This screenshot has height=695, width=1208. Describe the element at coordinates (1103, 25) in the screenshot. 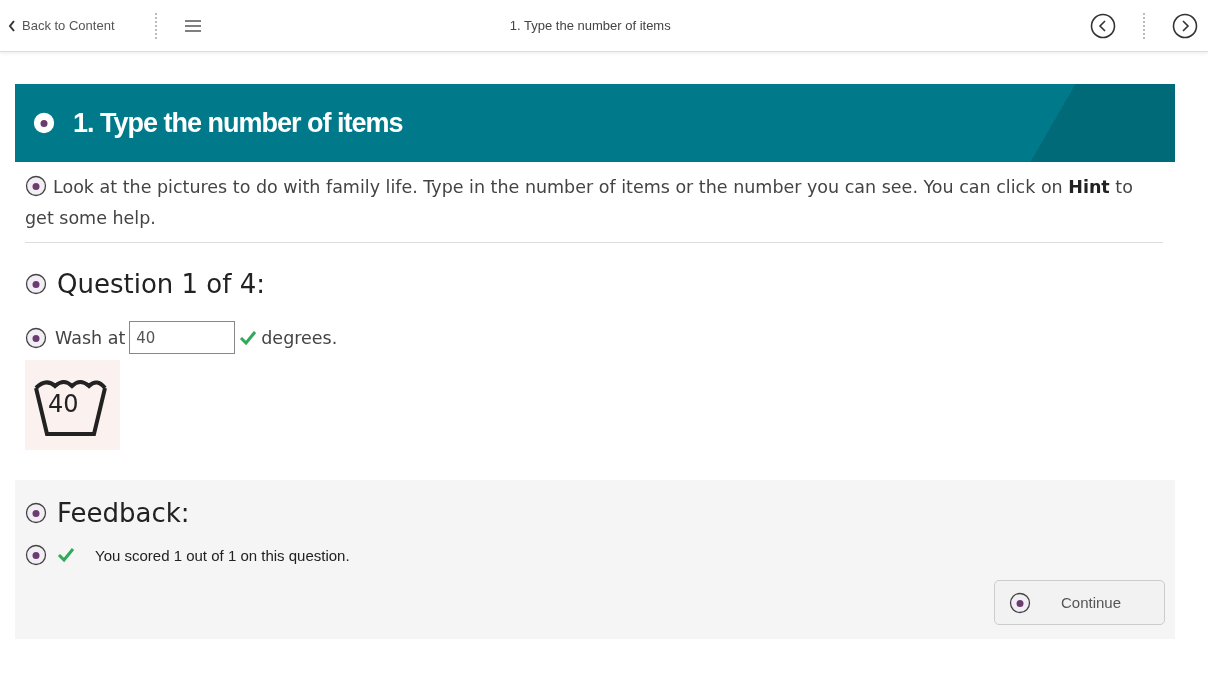

I see `previous-button` at that location.